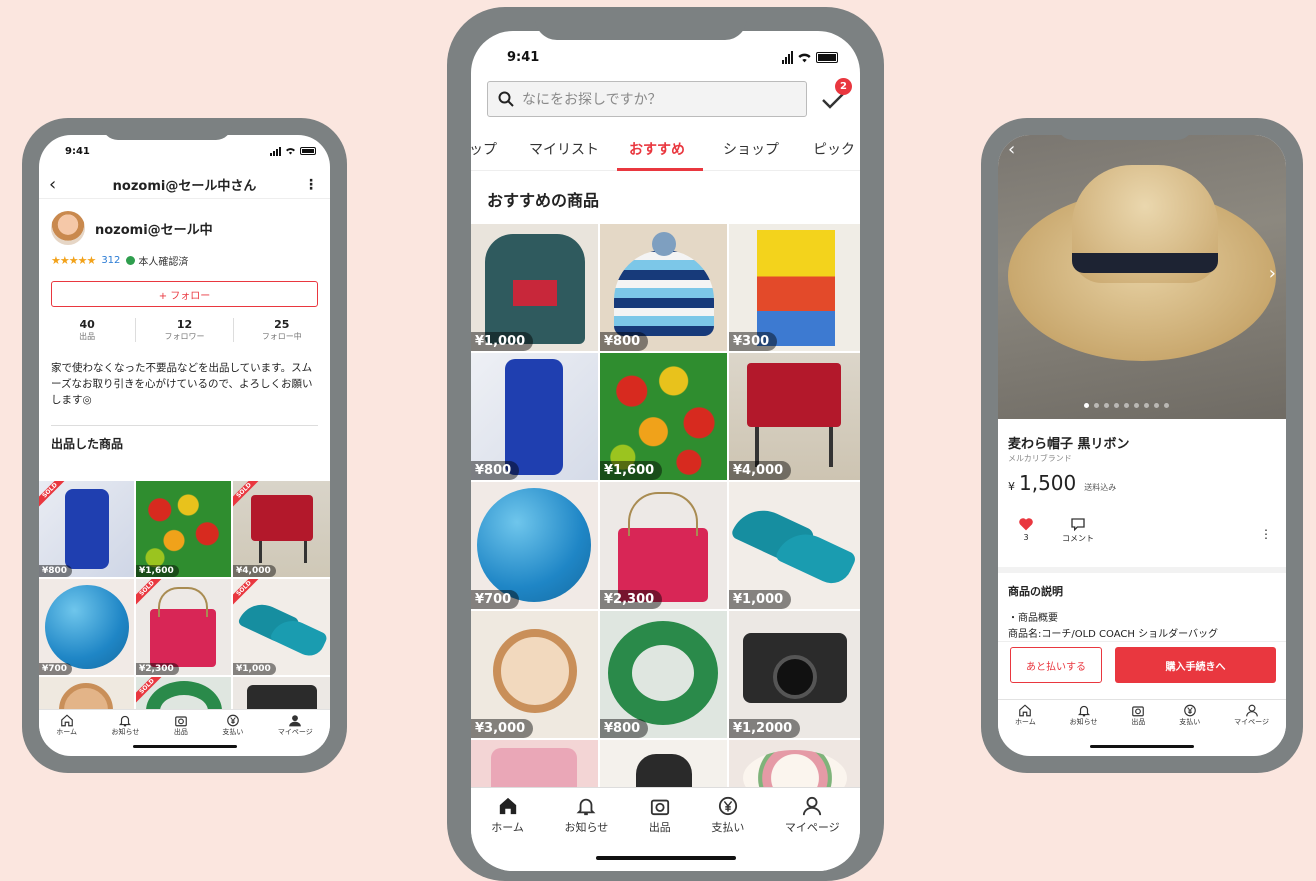  What do you see at coordinates (663, 545) in the screenshot?
I see `feed-item: ¥2,300` at bounding box center [663, 545].